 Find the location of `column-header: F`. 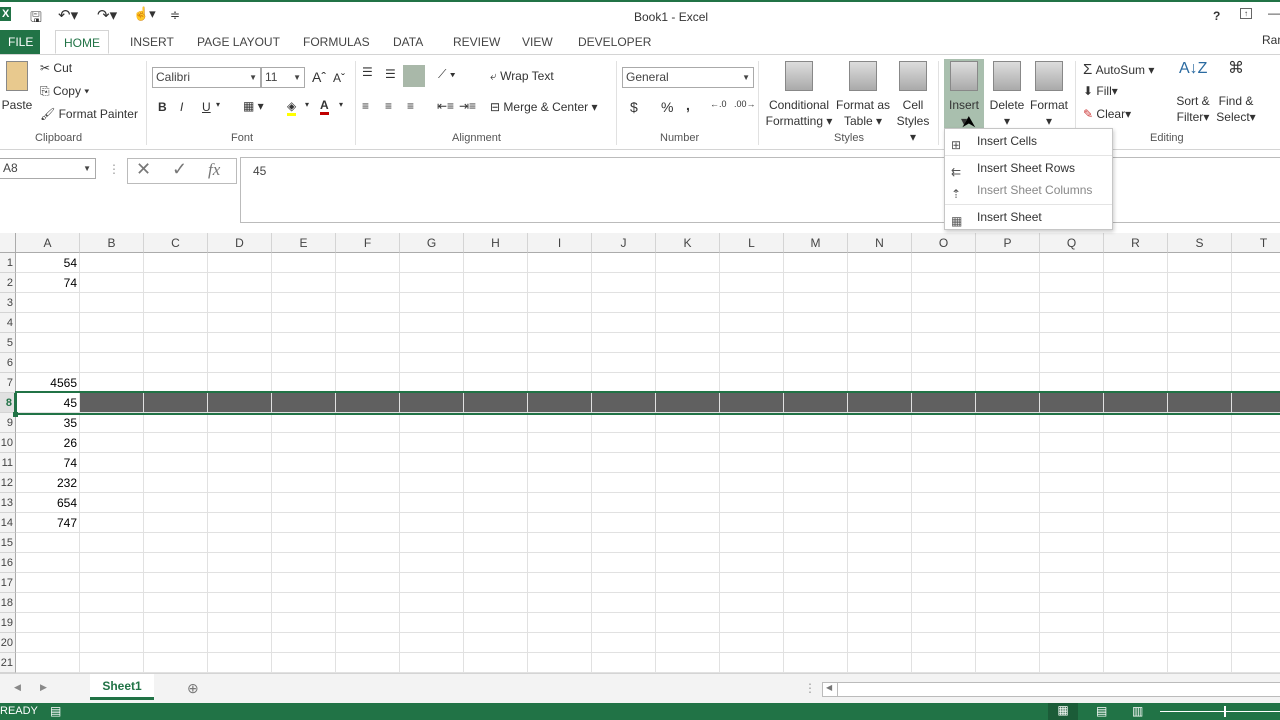

column-header: F is located at coordinates (368, 243).